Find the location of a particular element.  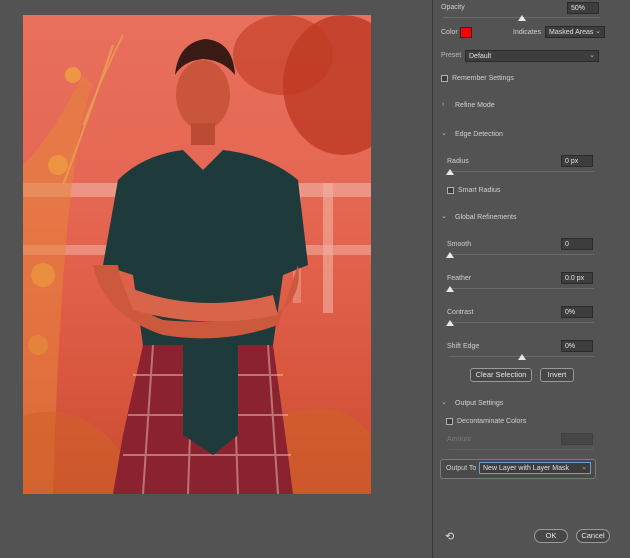

overlay-color-swatch is located at coordinates (466, 32).